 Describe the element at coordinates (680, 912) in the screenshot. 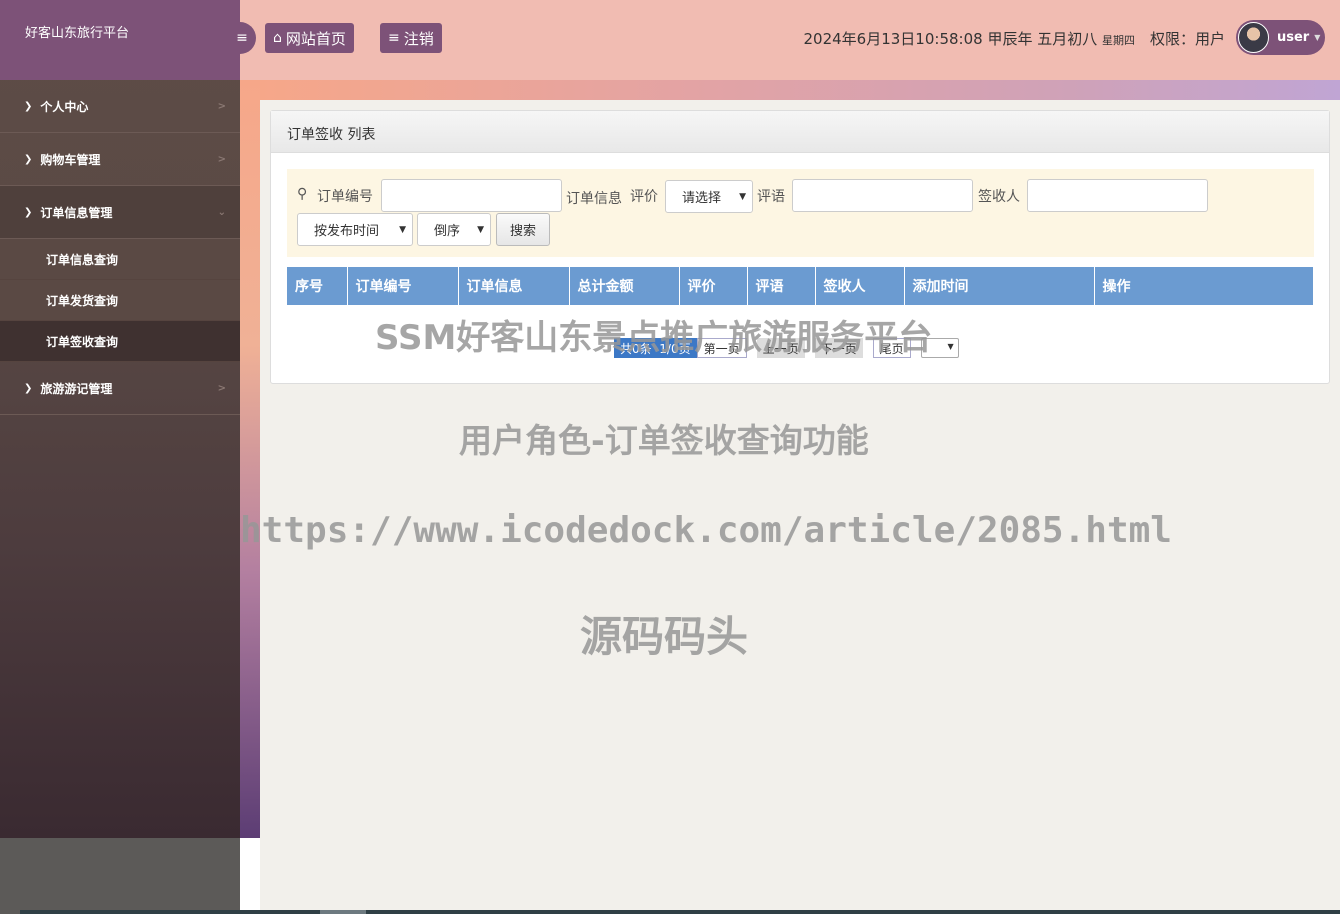

I see `horizontal-scrollbar` at that location.